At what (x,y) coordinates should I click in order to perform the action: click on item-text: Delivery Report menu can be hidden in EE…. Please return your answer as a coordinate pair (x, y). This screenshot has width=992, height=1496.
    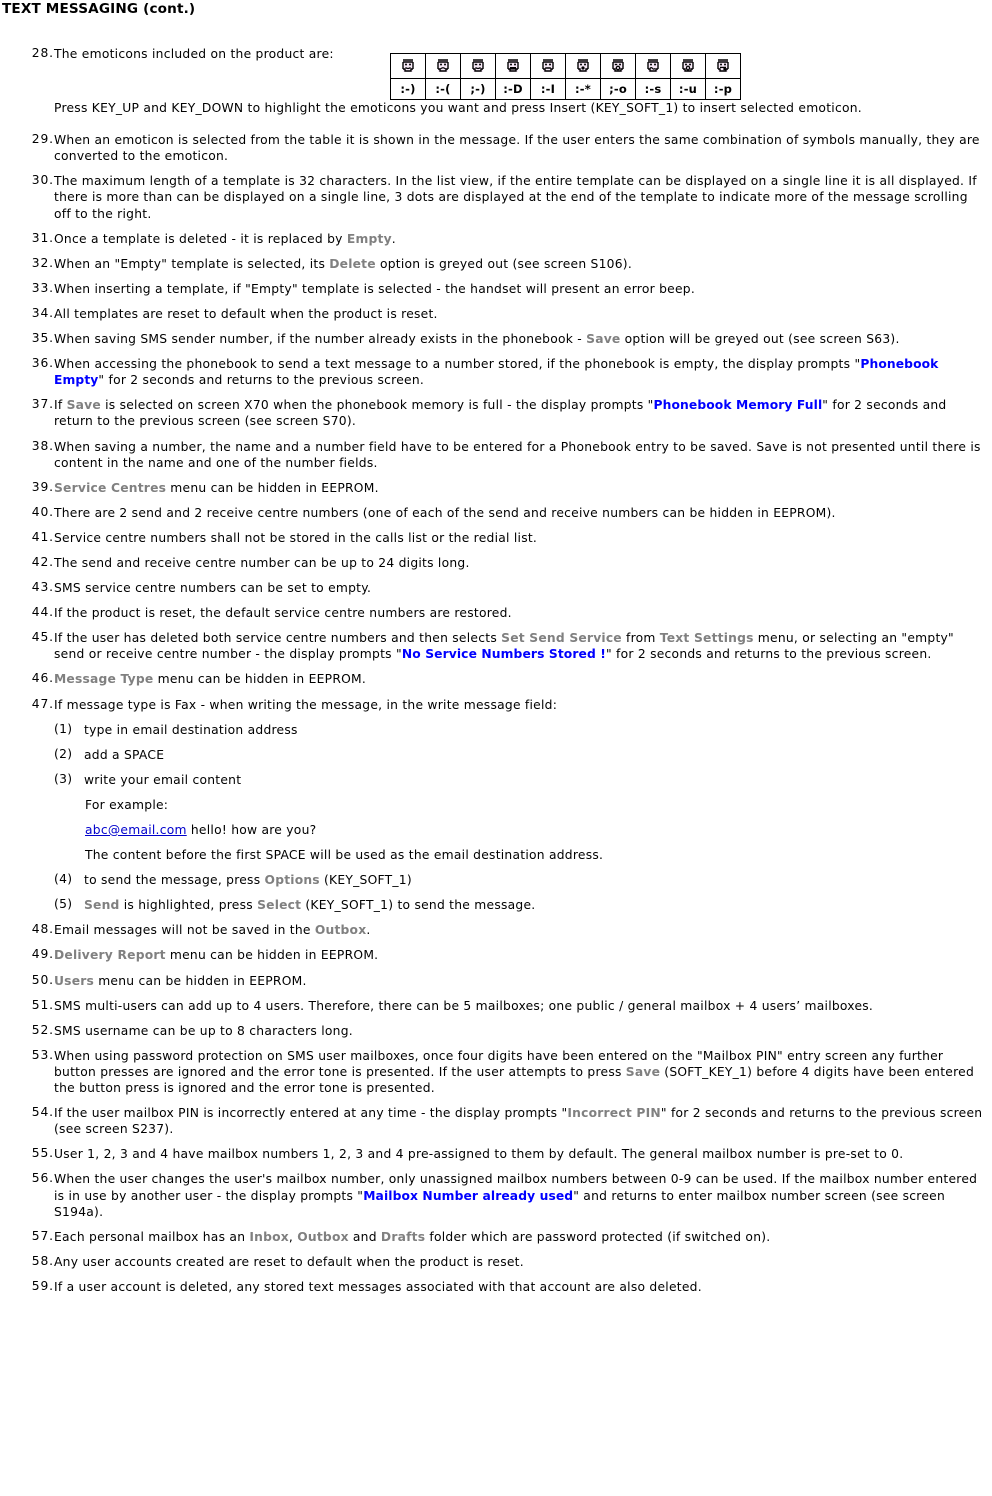
    Looking at the image, I should click on (519, 955).